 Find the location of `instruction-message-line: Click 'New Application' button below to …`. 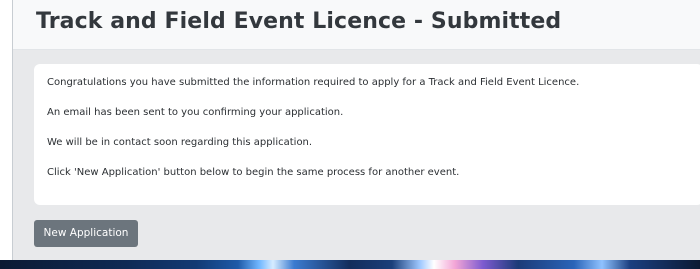

instruction-message-line: Click 'New Application' button below to … is located at coordinates (253, 172).